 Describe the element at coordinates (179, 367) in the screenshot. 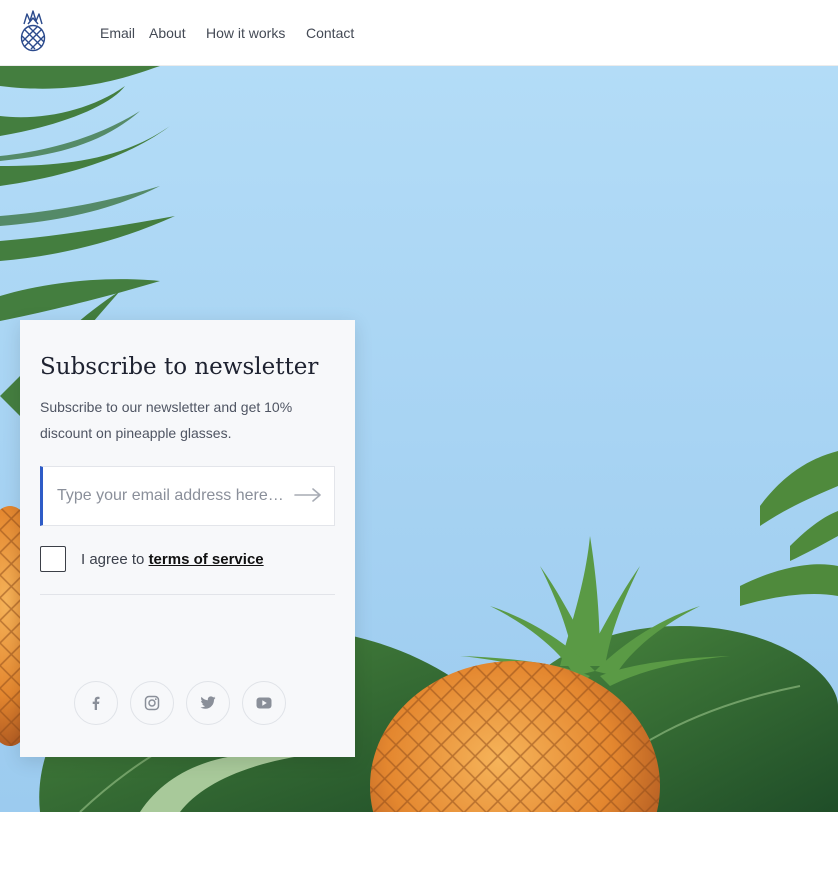

I see `newsletter-title: Subscribe to newsletter` at that location.